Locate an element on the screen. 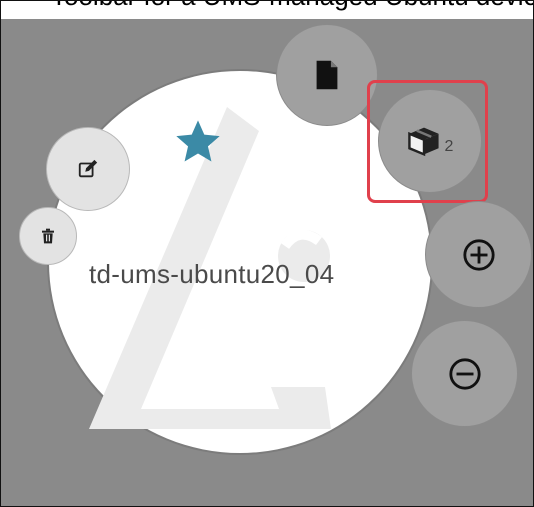 Image resolution: width=534 pixels, height=507 pixels. trash-icon is located at coordinates (48, 236).